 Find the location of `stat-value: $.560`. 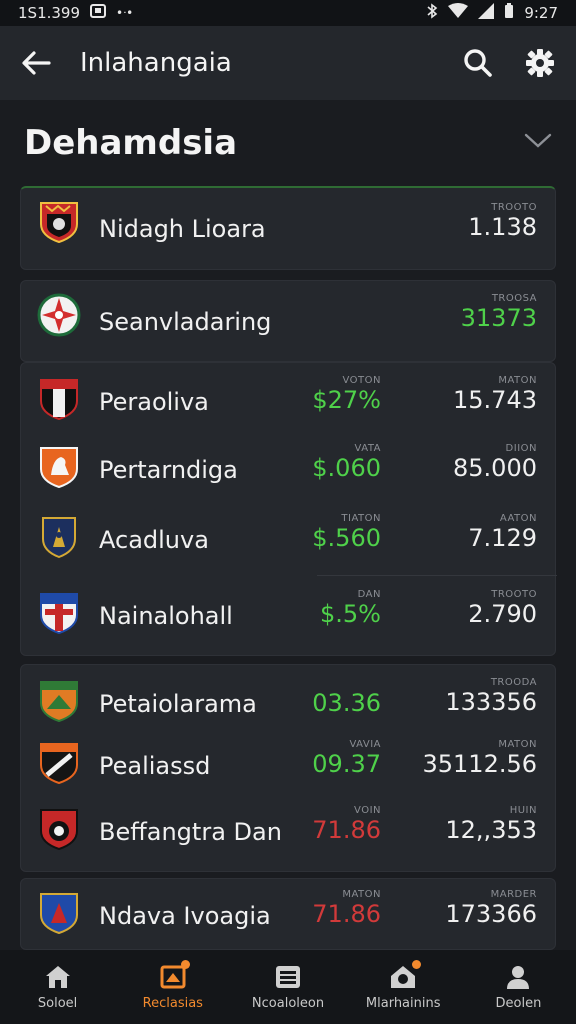

stat-value: $.560 is located at coordinates (346, 538).